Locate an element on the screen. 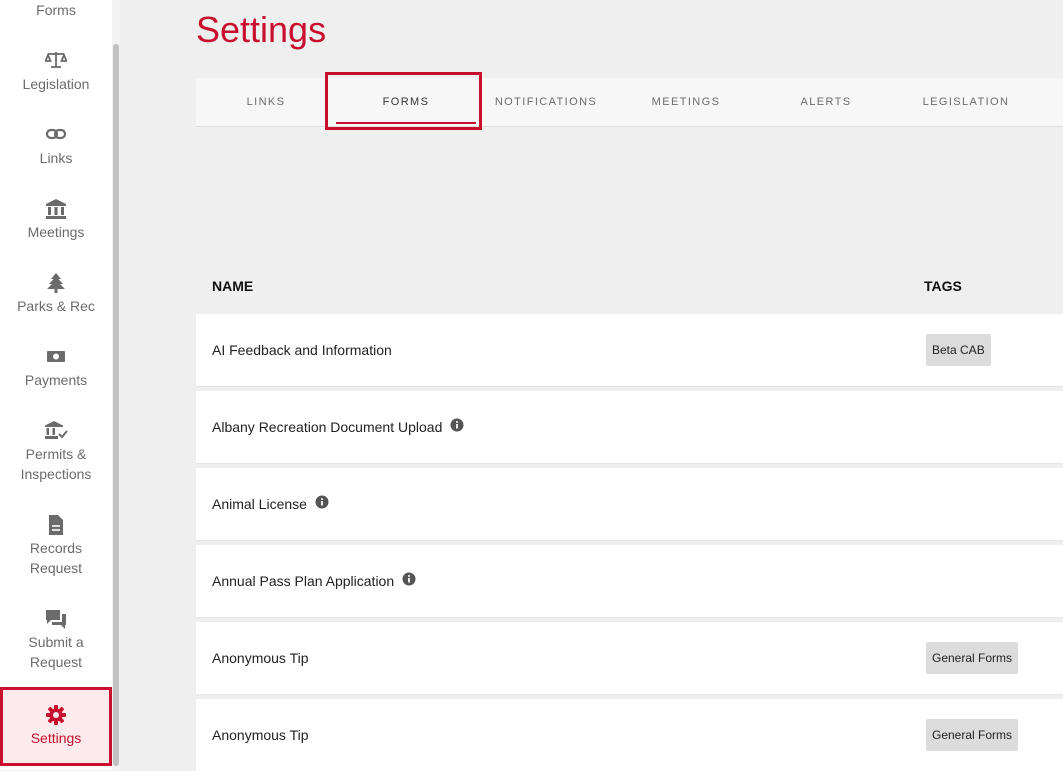 The width and height of the screenshot is (1063, 771). tab-label: ALERTS is located at coordinates (826, 102).